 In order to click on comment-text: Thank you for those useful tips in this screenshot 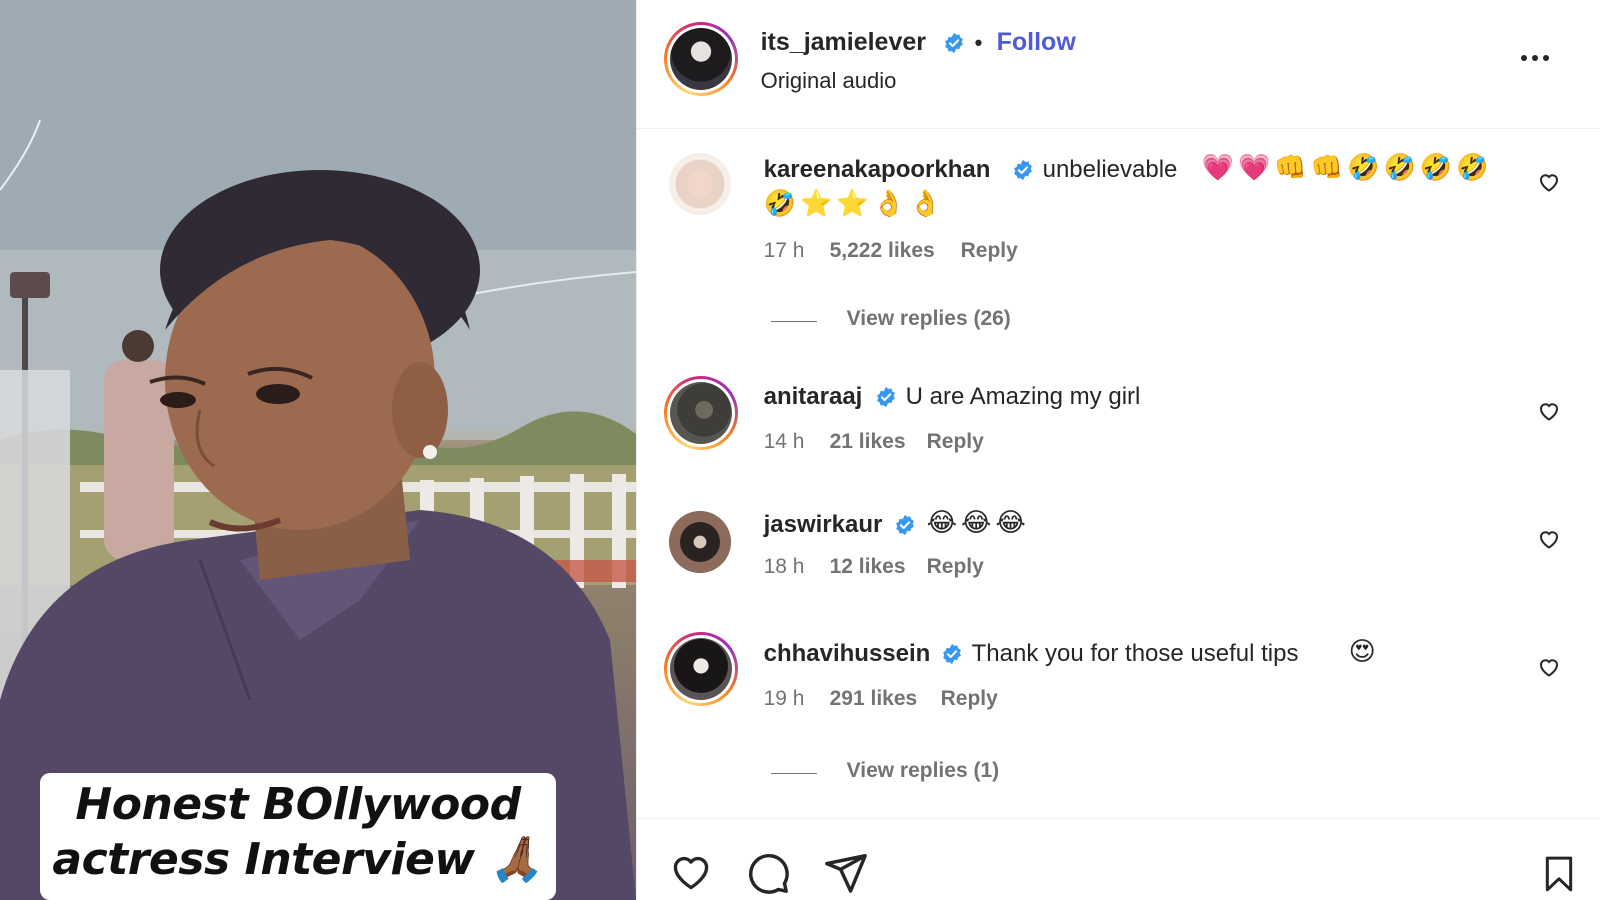, I will do `click(1135, 653)`.